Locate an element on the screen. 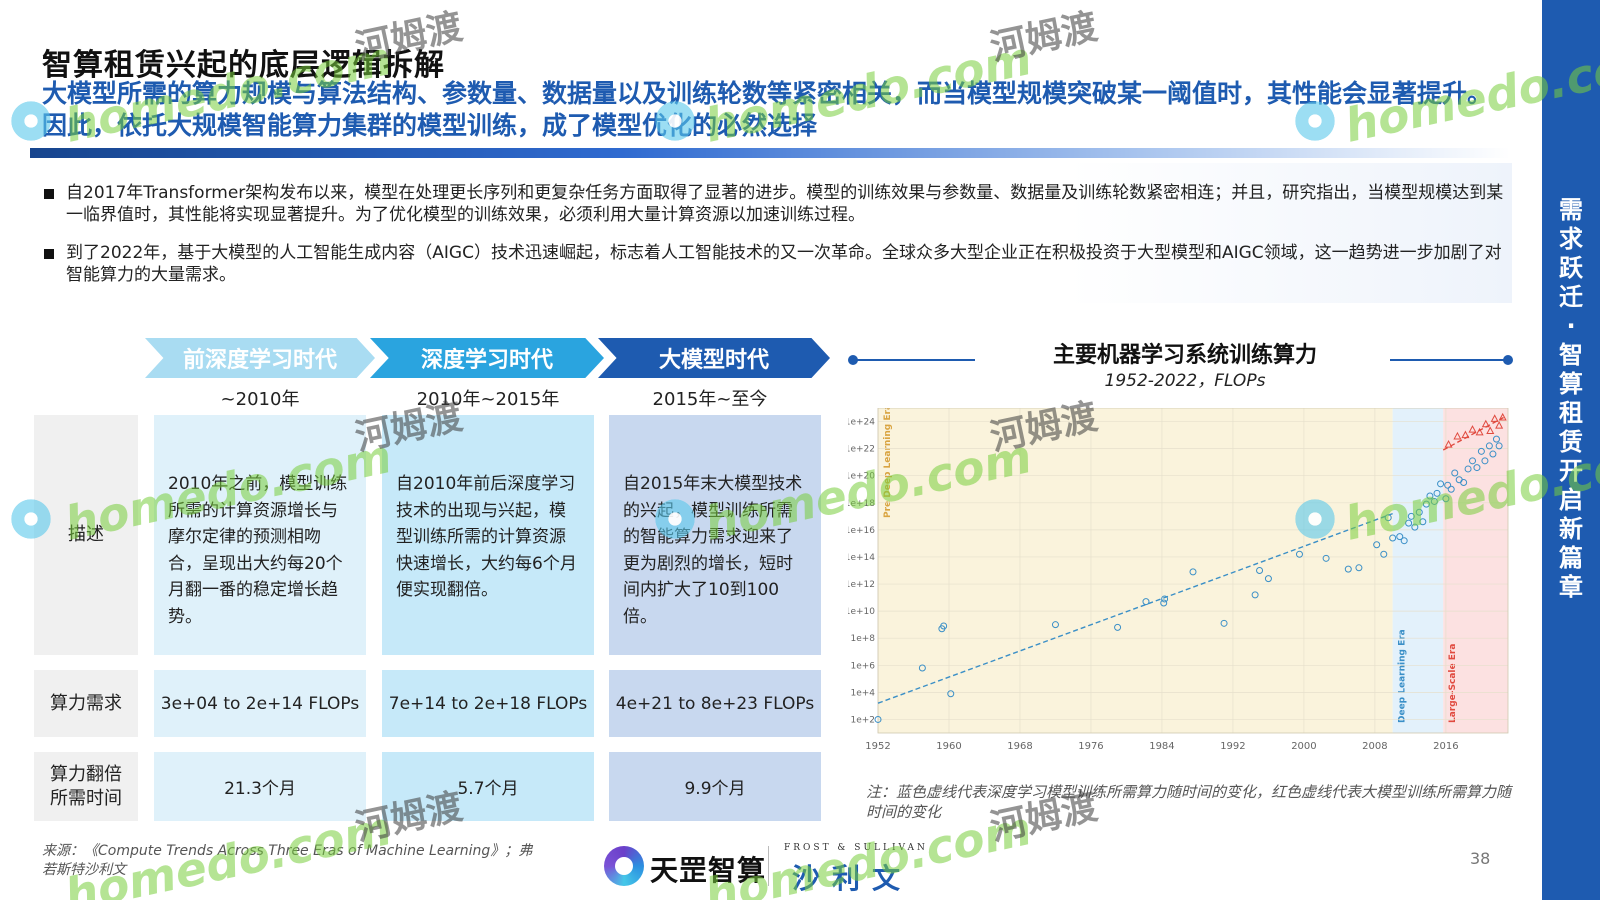  era-large-model: 大模型时代 is located at coordinates (714, 358).